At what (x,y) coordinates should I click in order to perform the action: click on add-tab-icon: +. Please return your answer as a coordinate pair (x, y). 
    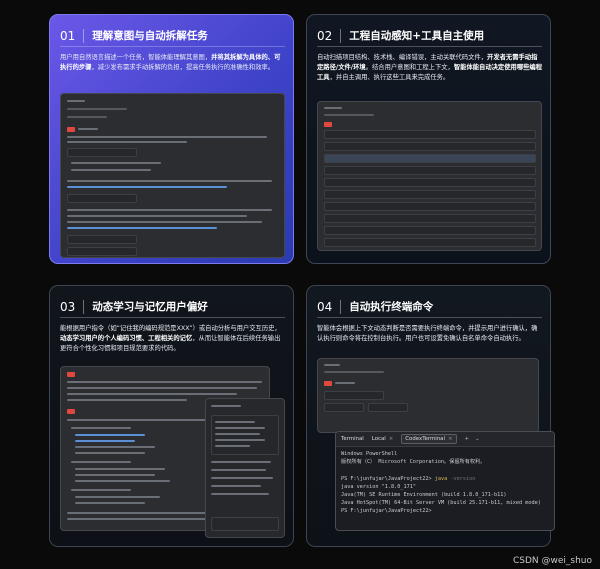
    Looking at the image, I should click on (467, 439).